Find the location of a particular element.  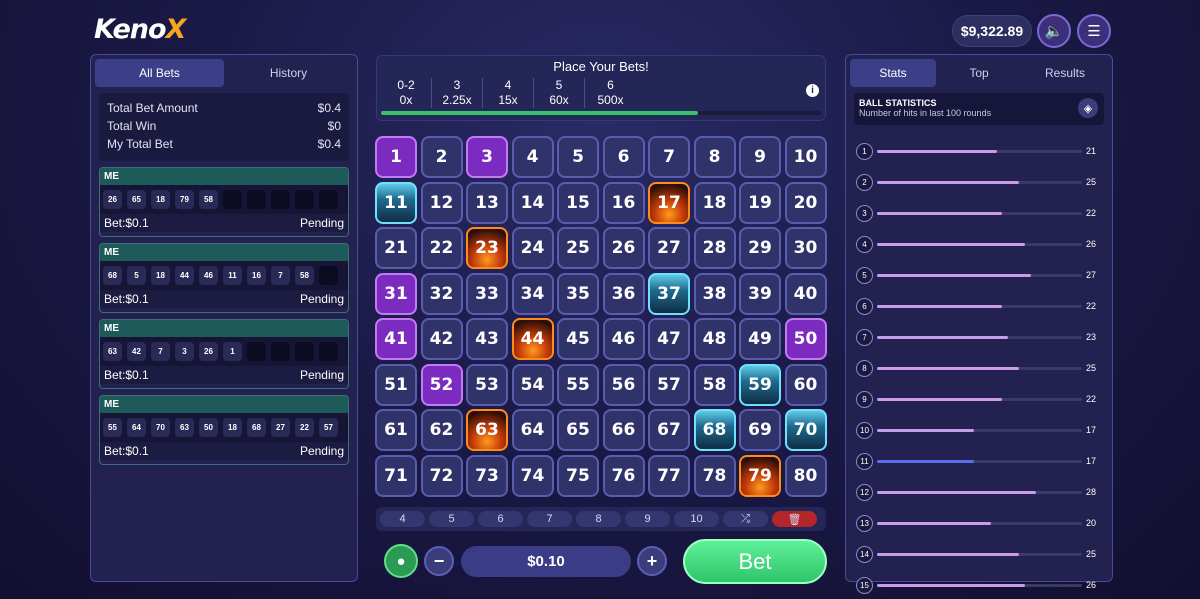

tab-results: Results is located at coordinates (1065, 73).